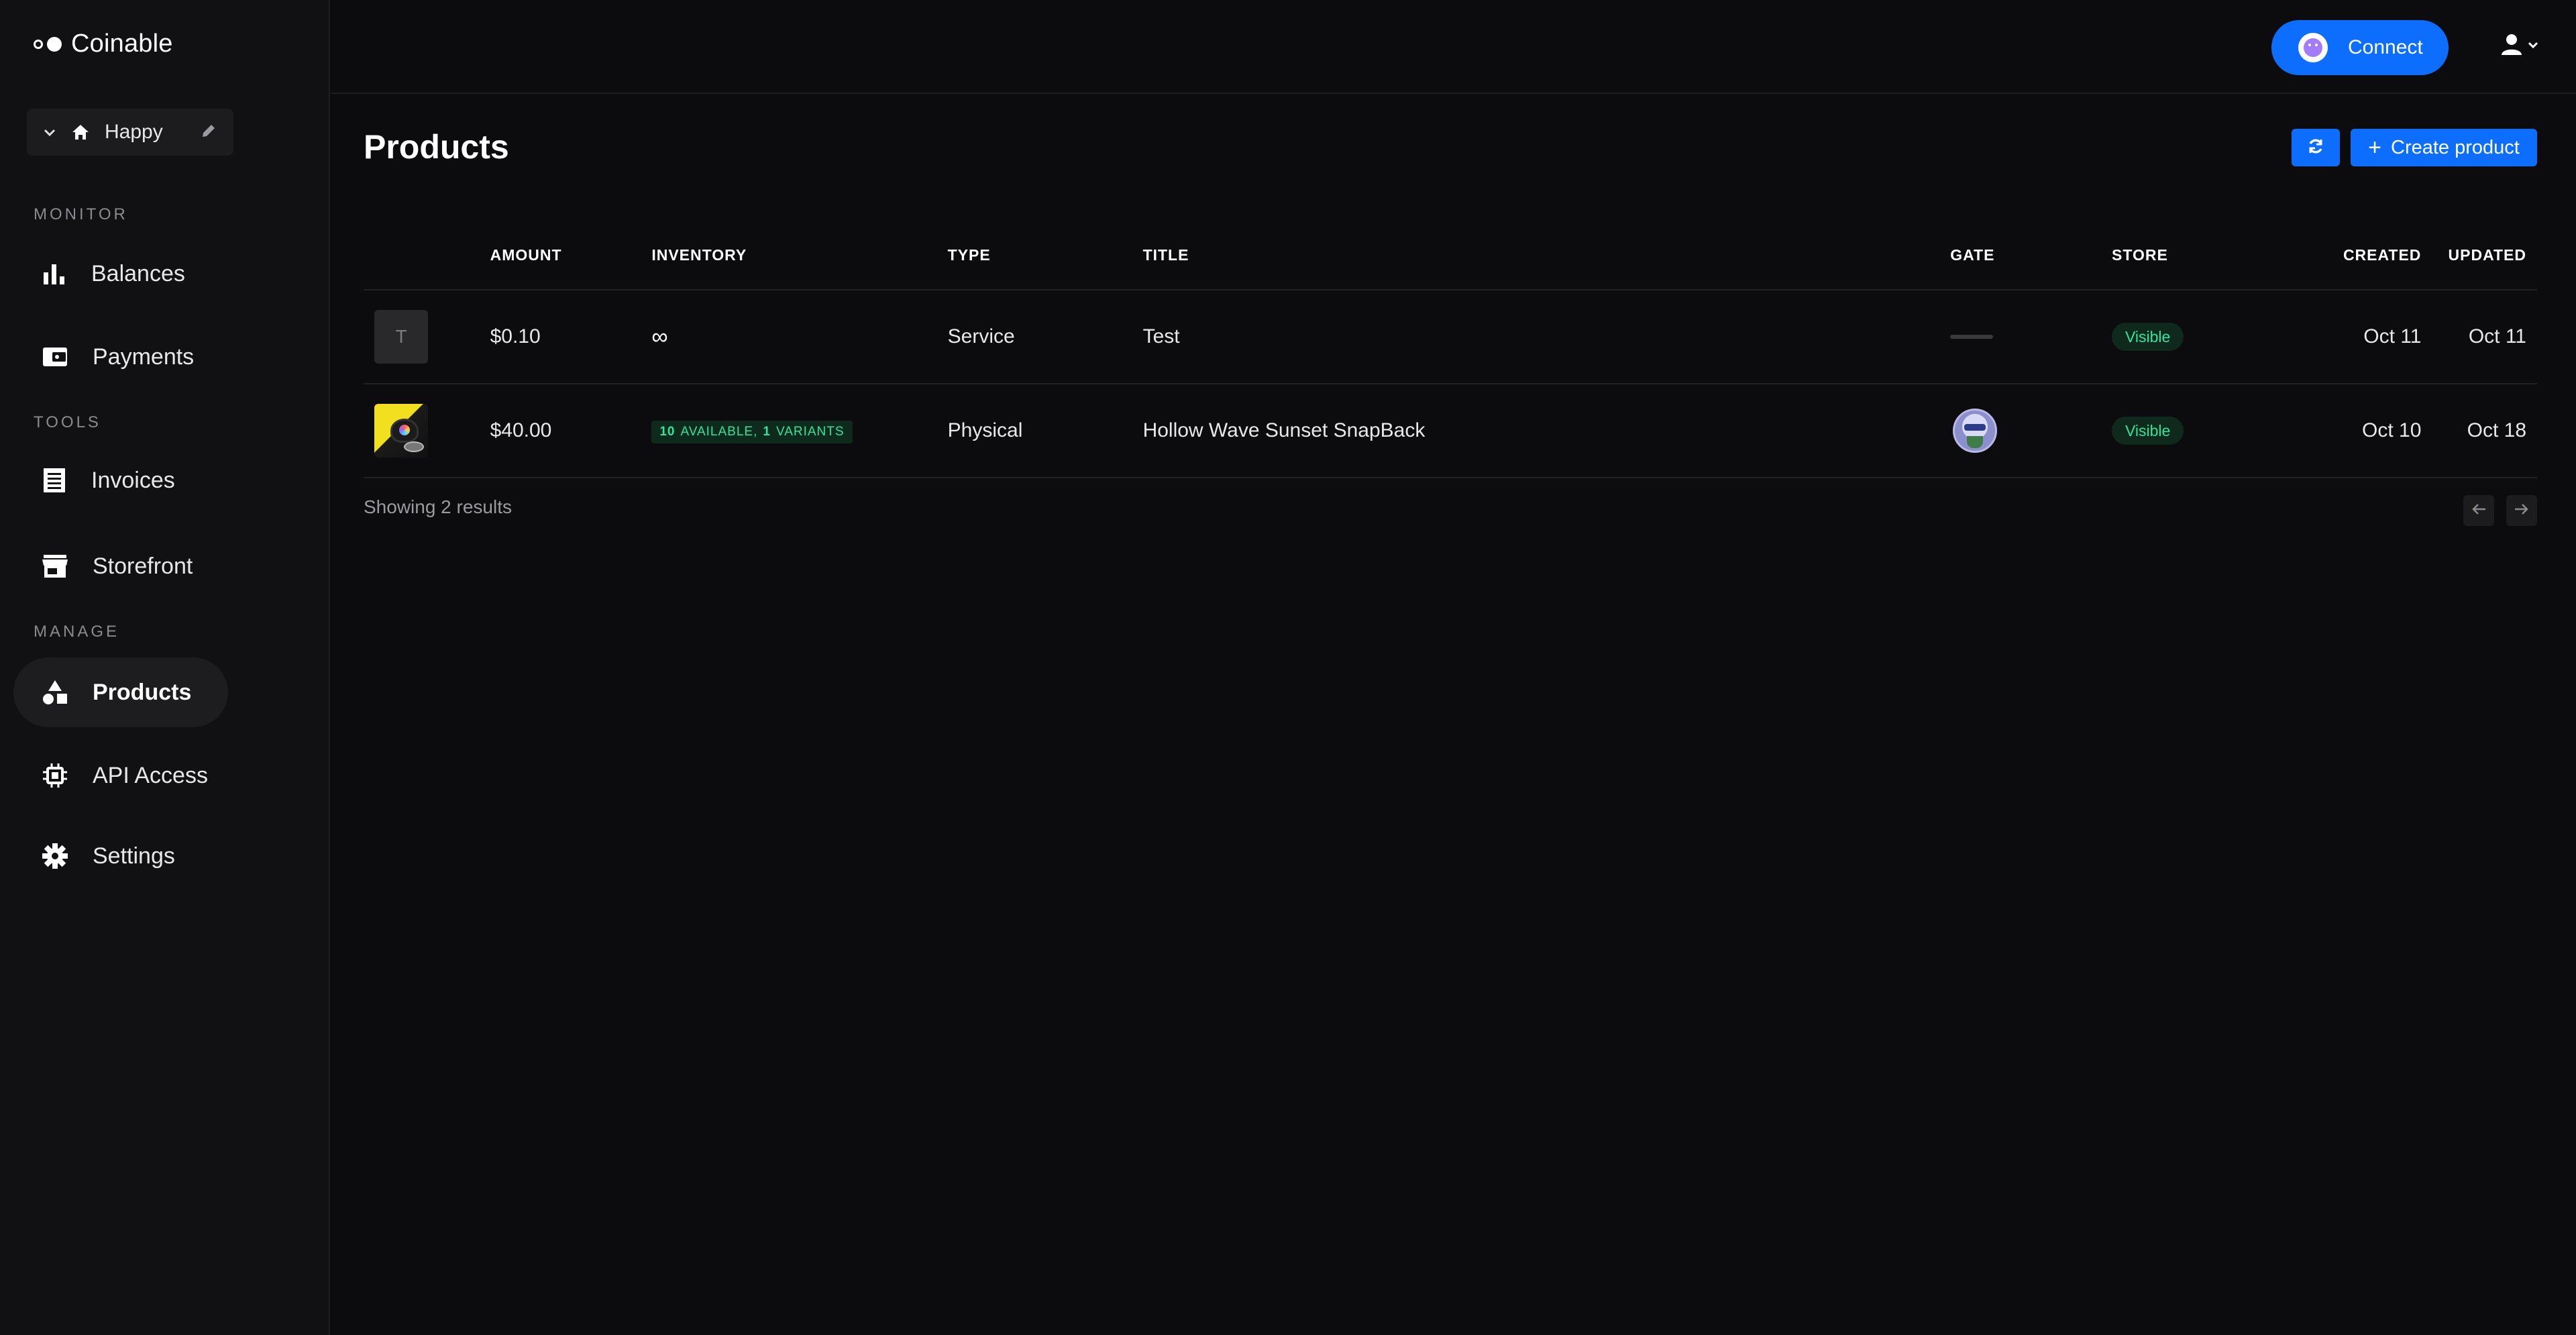  What do you see at coordinates (55, 776) in the screenshot?
I see `chip-icon` at bounding box center [55, 776].